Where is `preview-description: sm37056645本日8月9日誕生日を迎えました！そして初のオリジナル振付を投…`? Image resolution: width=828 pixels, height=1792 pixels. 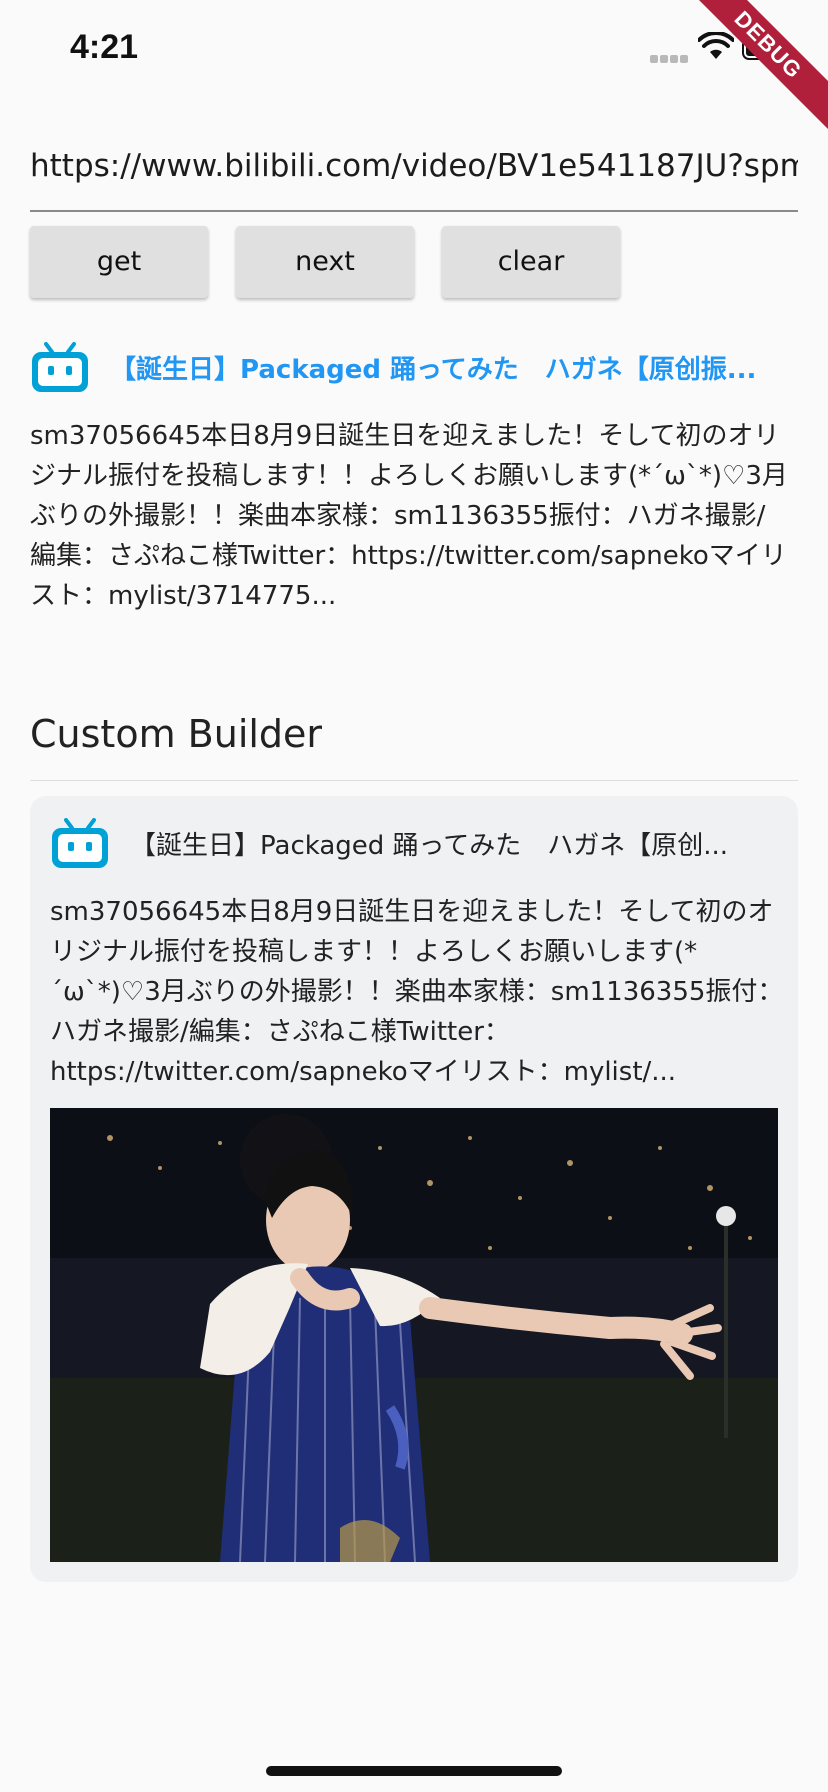 preview-description: sm37056645本日8月9日誕生日を迎えました！そして初のオリジナル振付を投… is located at coordinates (409, 516).